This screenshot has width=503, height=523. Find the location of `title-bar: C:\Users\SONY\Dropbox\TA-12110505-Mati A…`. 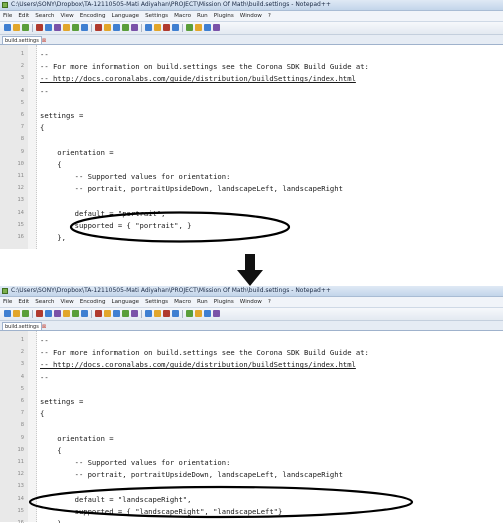

title-bar: C:\Users\SONY\Dropbox\TA-12110505-Mati A… is located at coordinates (251, 5).